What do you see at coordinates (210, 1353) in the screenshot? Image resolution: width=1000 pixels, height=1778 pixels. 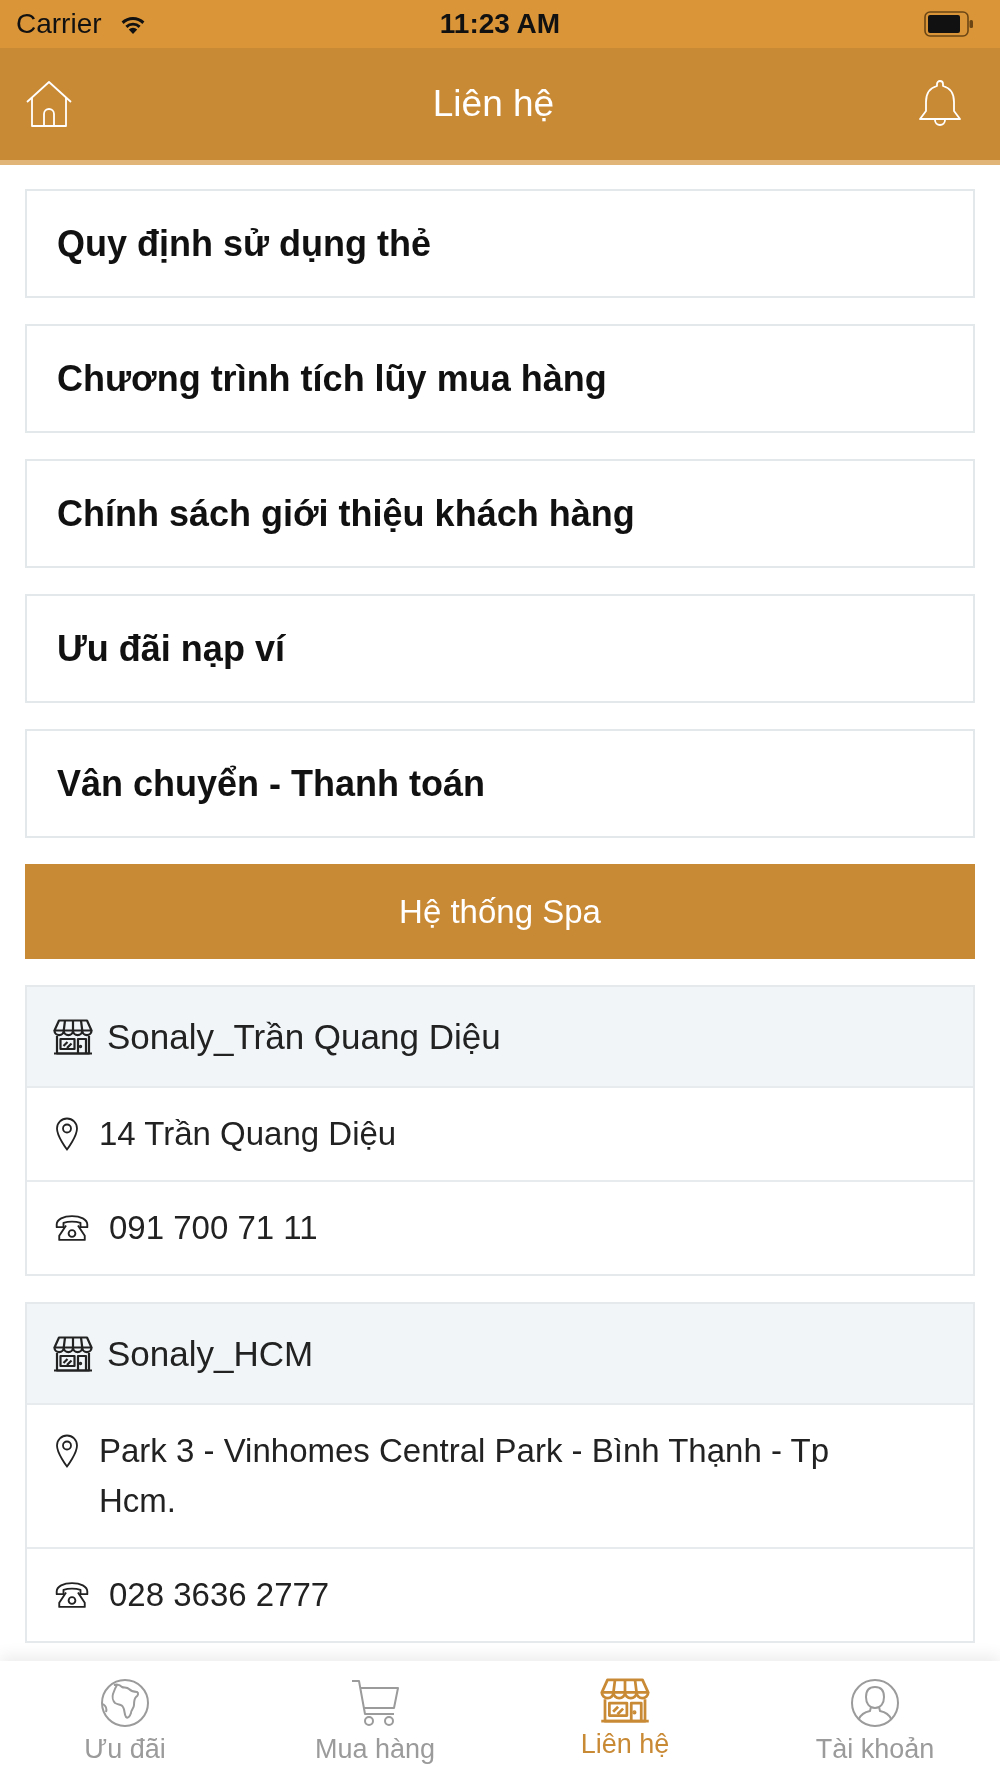 I see `spa-name: Sonaly_HCM` at bounding box center [210, 1353].